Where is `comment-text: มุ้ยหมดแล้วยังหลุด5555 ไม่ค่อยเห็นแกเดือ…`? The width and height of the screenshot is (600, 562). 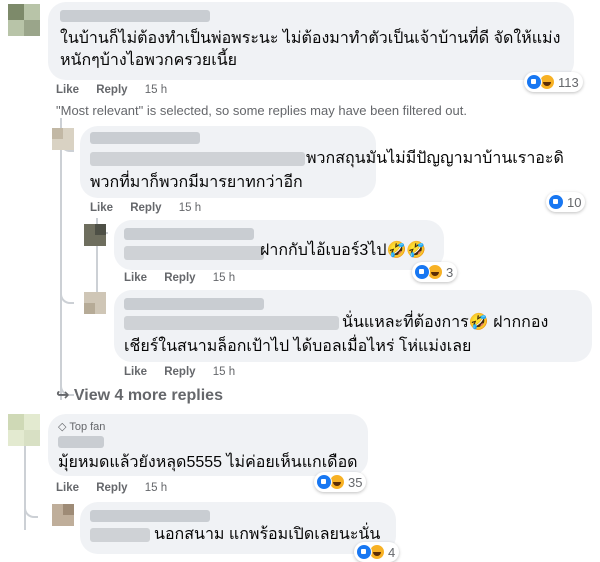 comment-text: มุ้ยหมดแล้วยังหลุด5555 ไม่ค่อยเห็นแกเดือ… is located at coordinates (208, 462).